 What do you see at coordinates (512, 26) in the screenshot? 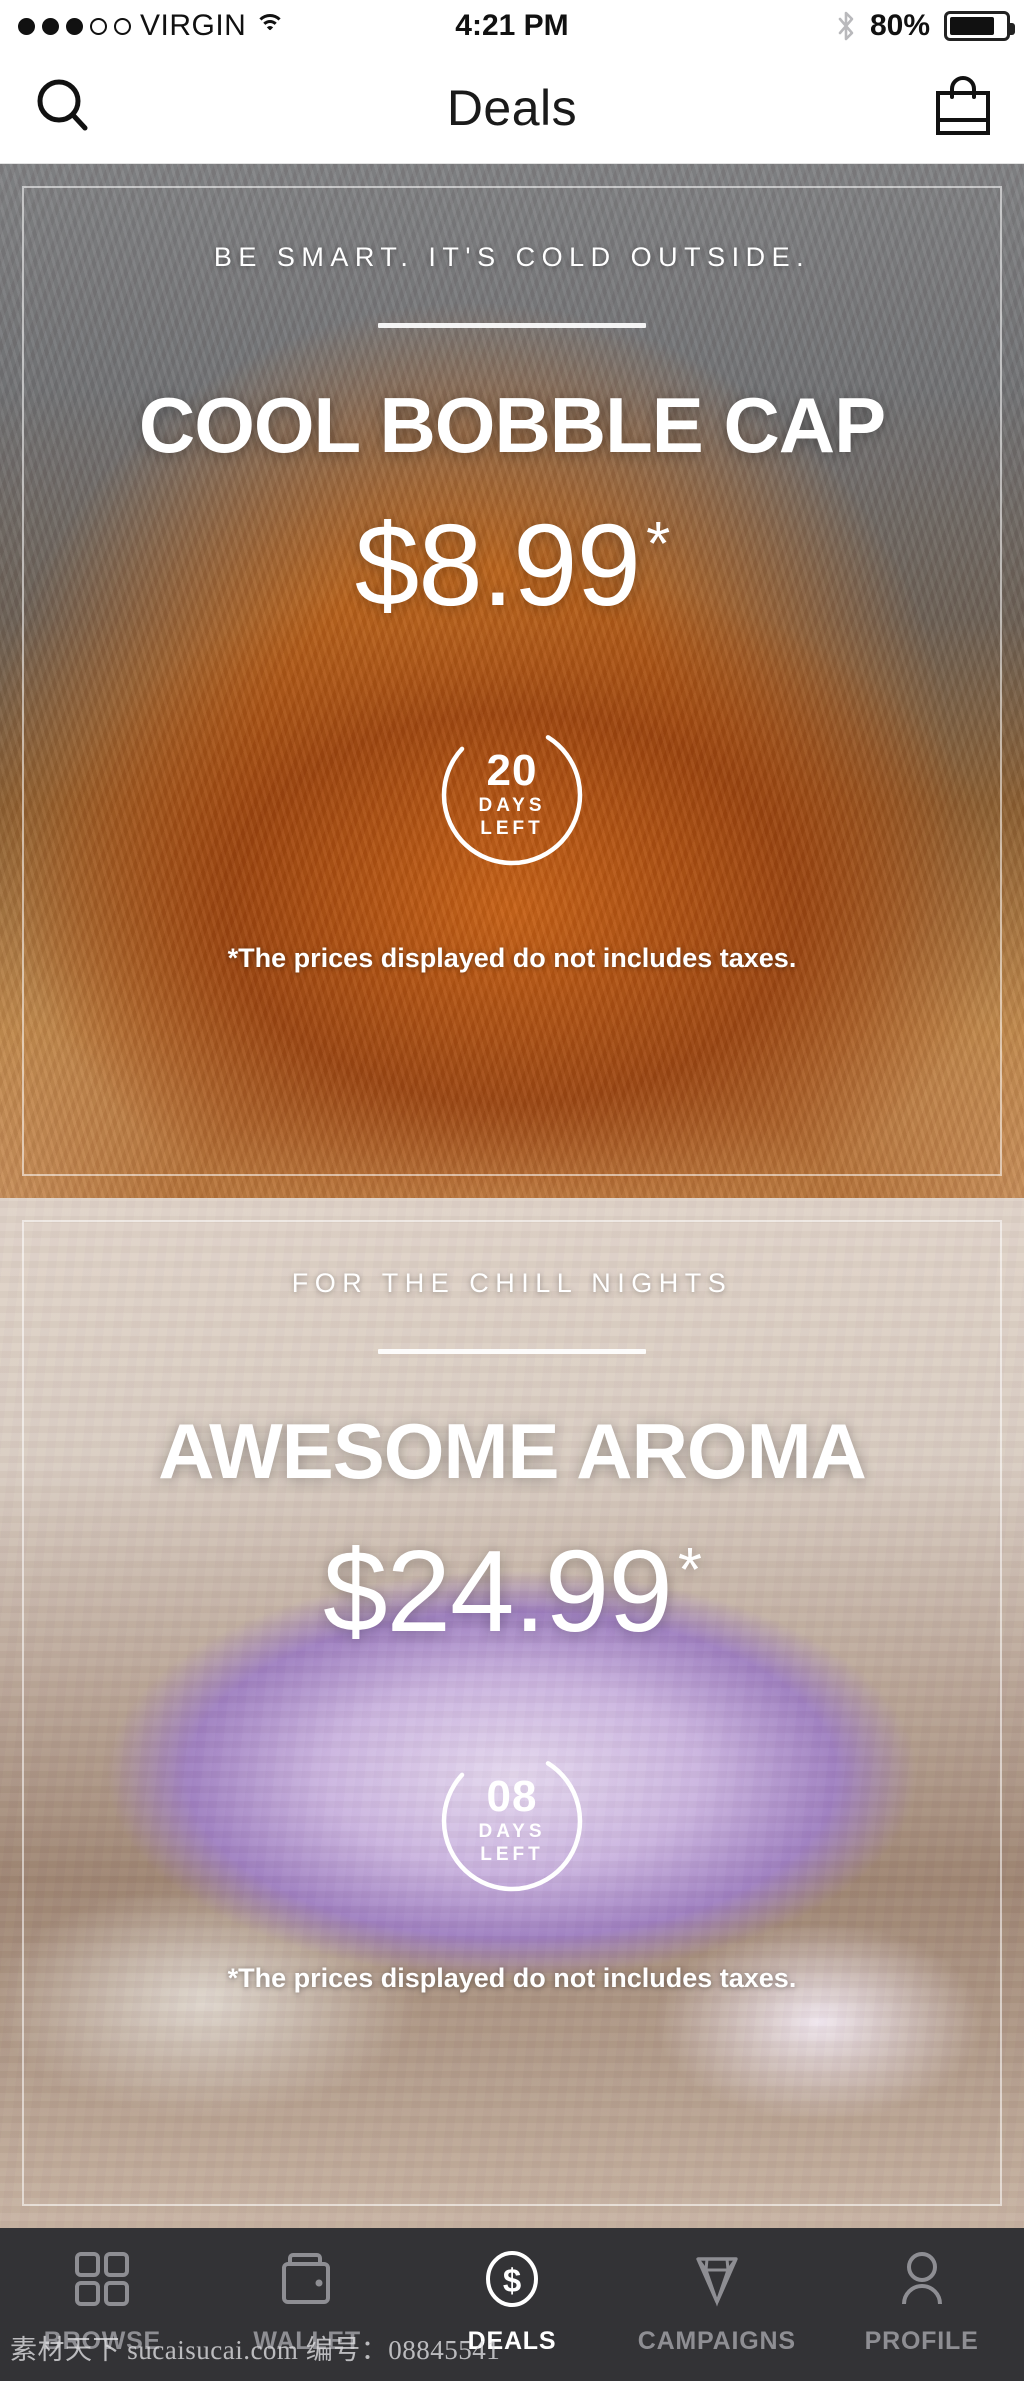
I see `status-bar: VIRGIN 4:21 PM 80%` at bounding box center [512, 26].